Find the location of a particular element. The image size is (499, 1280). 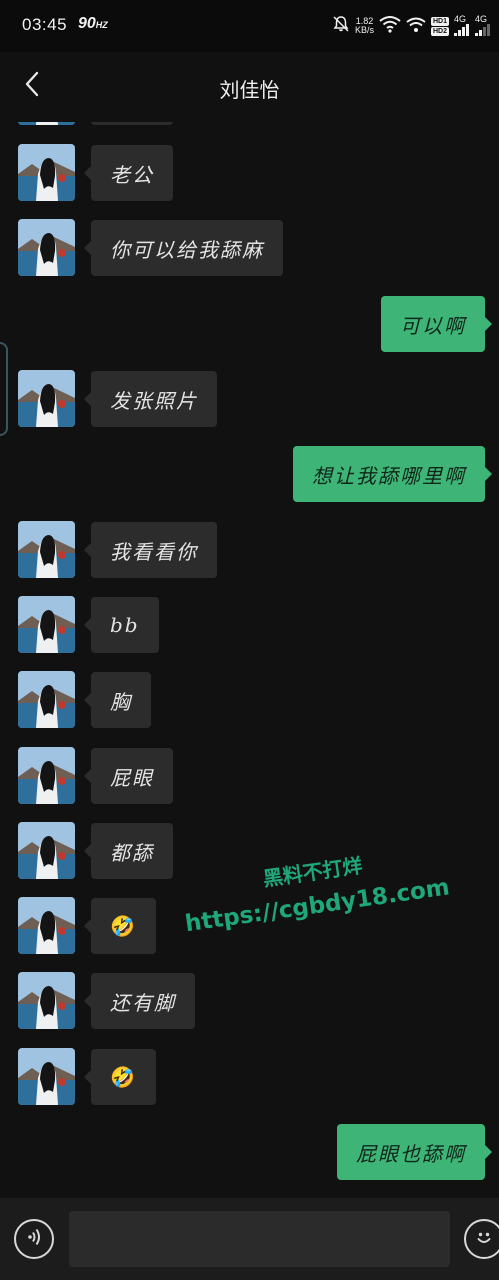

network-type-2: 4G is located at coordinates (483, 25).